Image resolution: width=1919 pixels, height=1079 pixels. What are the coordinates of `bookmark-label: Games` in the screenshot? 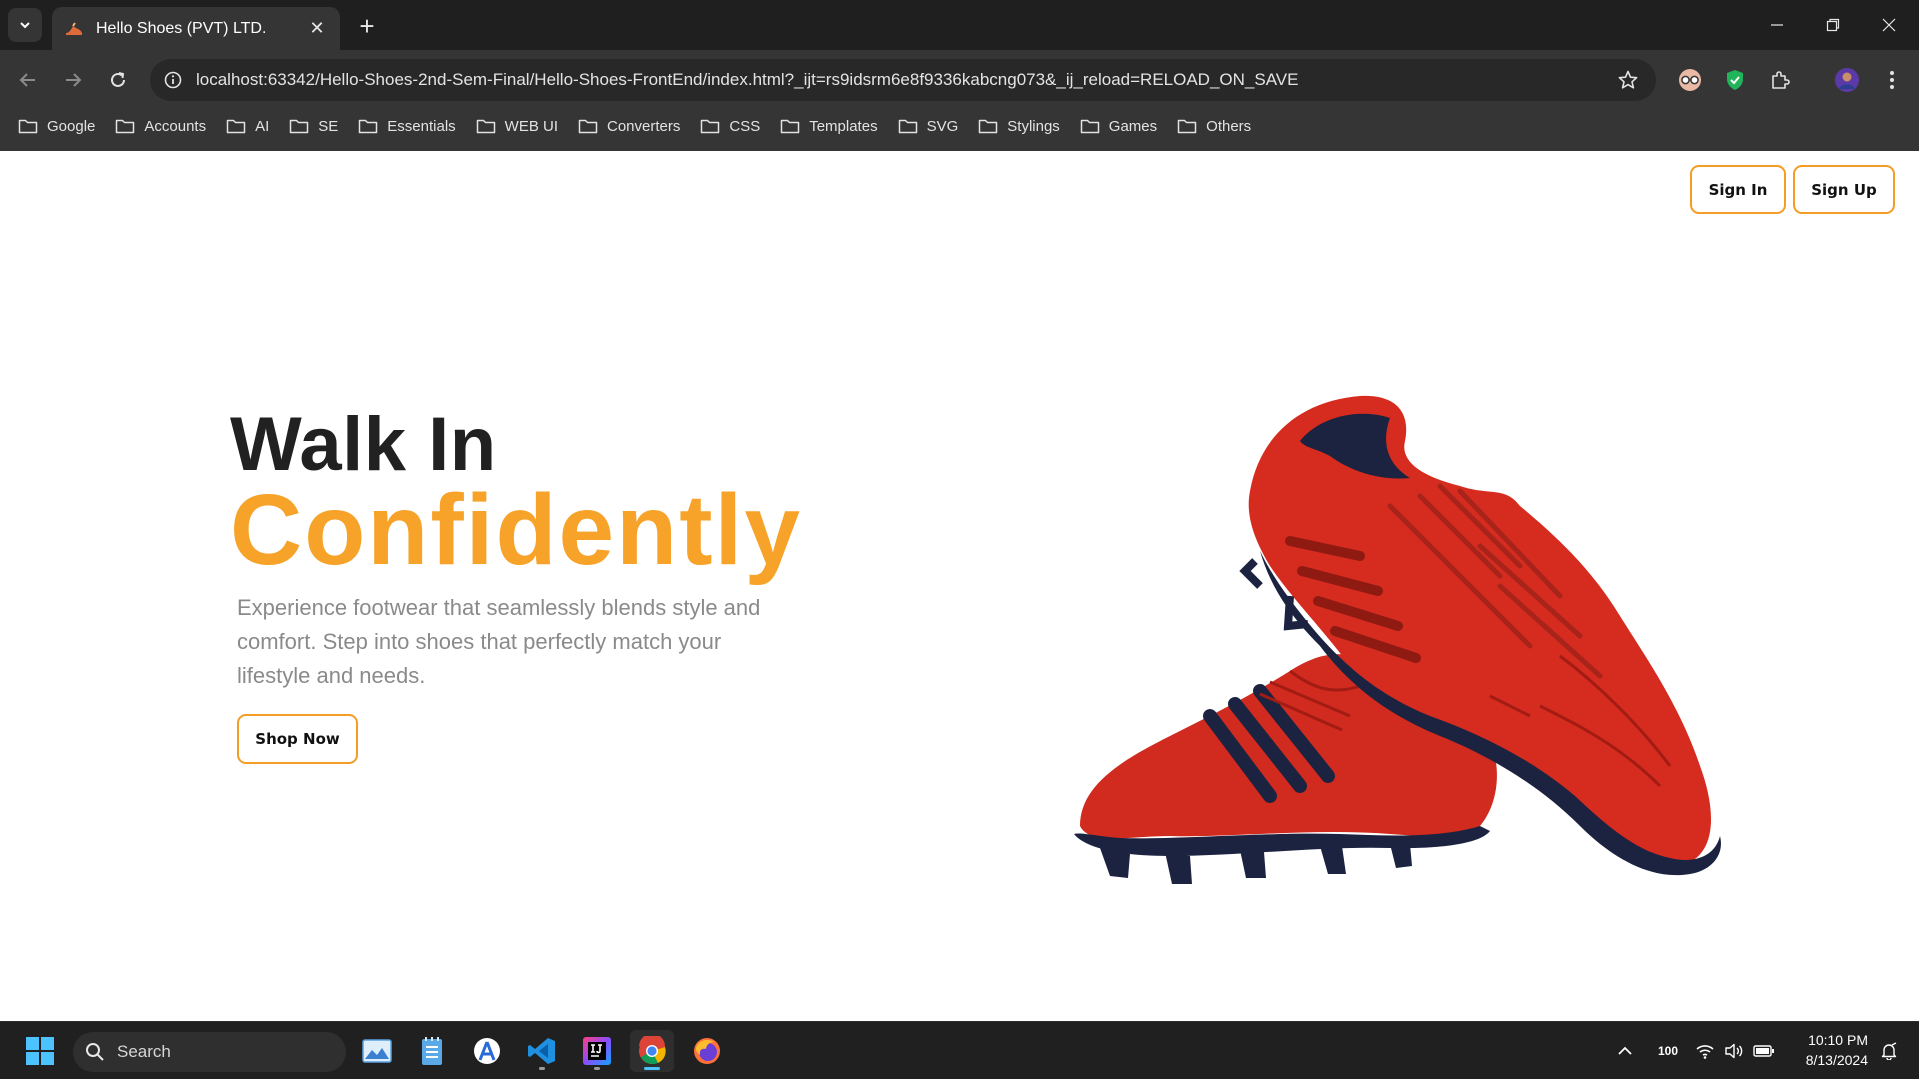 It's located at (1133, 126).